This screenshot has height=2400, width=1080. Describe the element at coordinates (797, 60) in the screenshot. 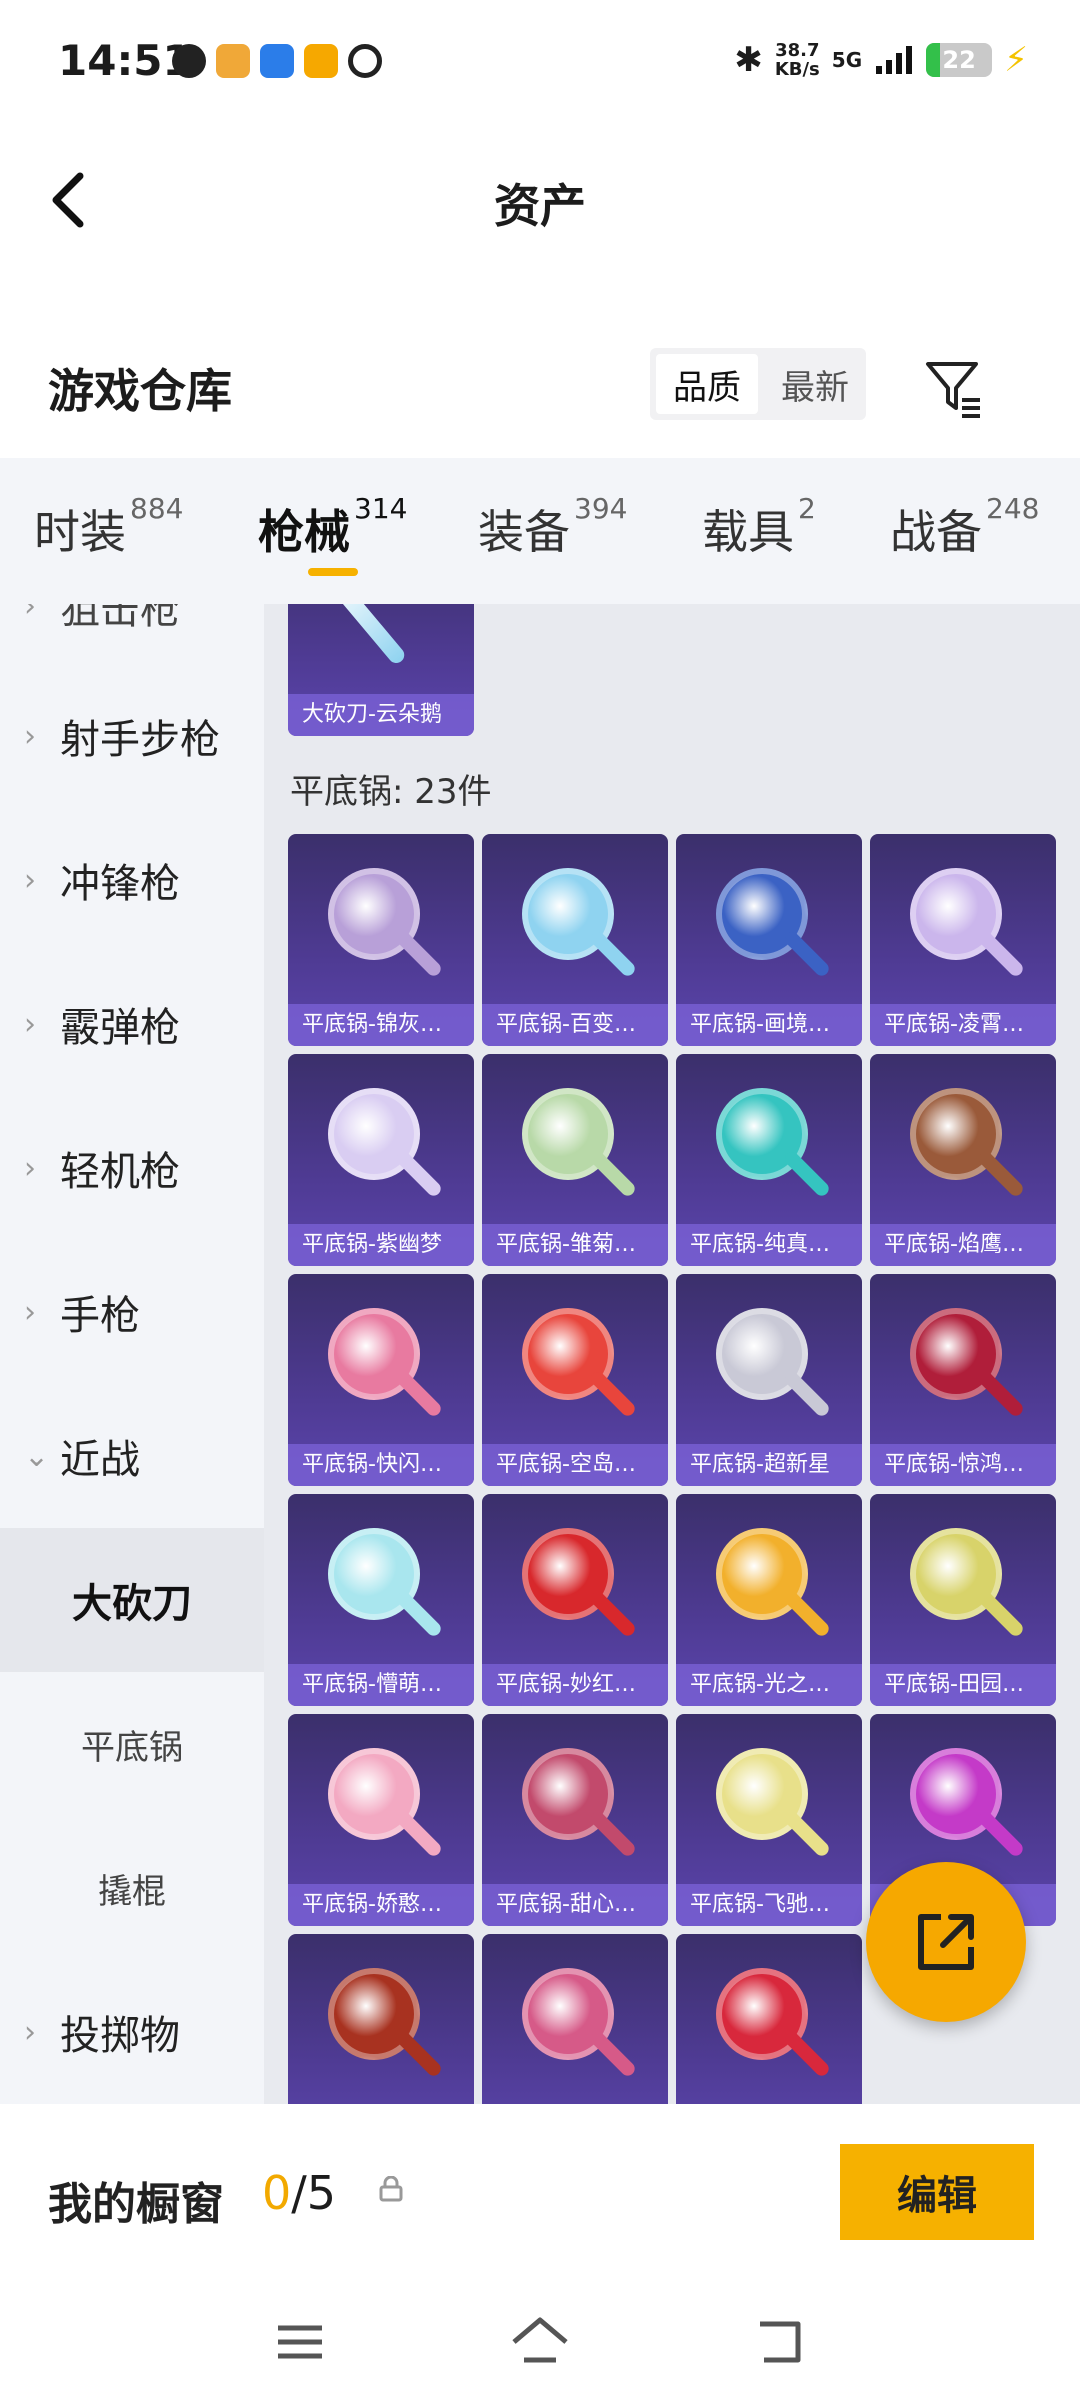

I see `net-speed: 38.7 KB/s` at that location.